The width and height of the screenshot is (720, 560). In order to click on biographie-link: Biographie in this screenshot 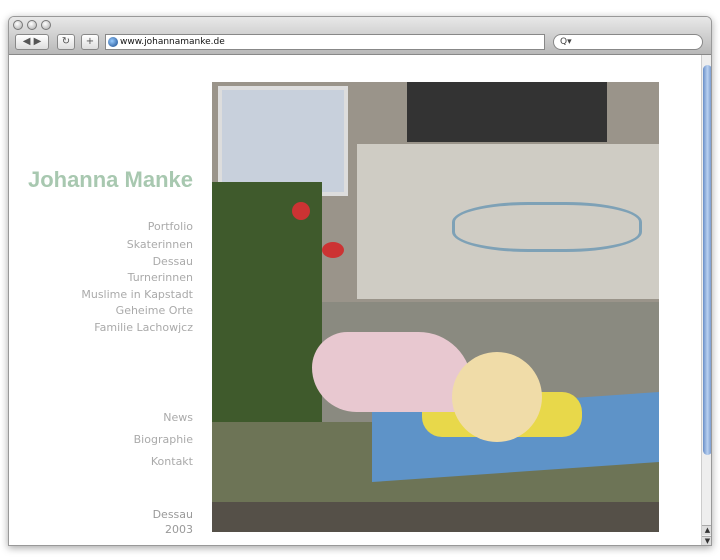, I will do `click(163, 440)`.